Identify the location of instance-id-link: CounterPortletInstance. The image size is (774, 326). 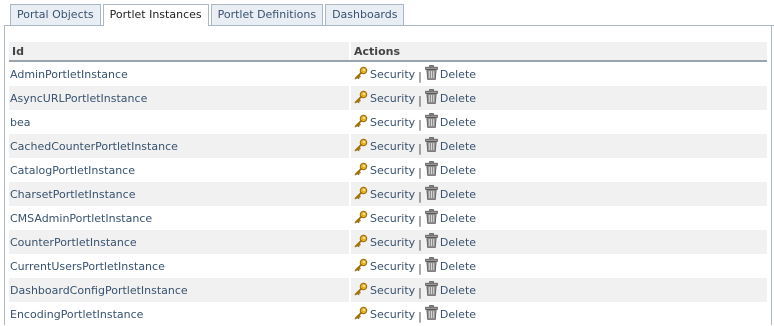
(73, 242).